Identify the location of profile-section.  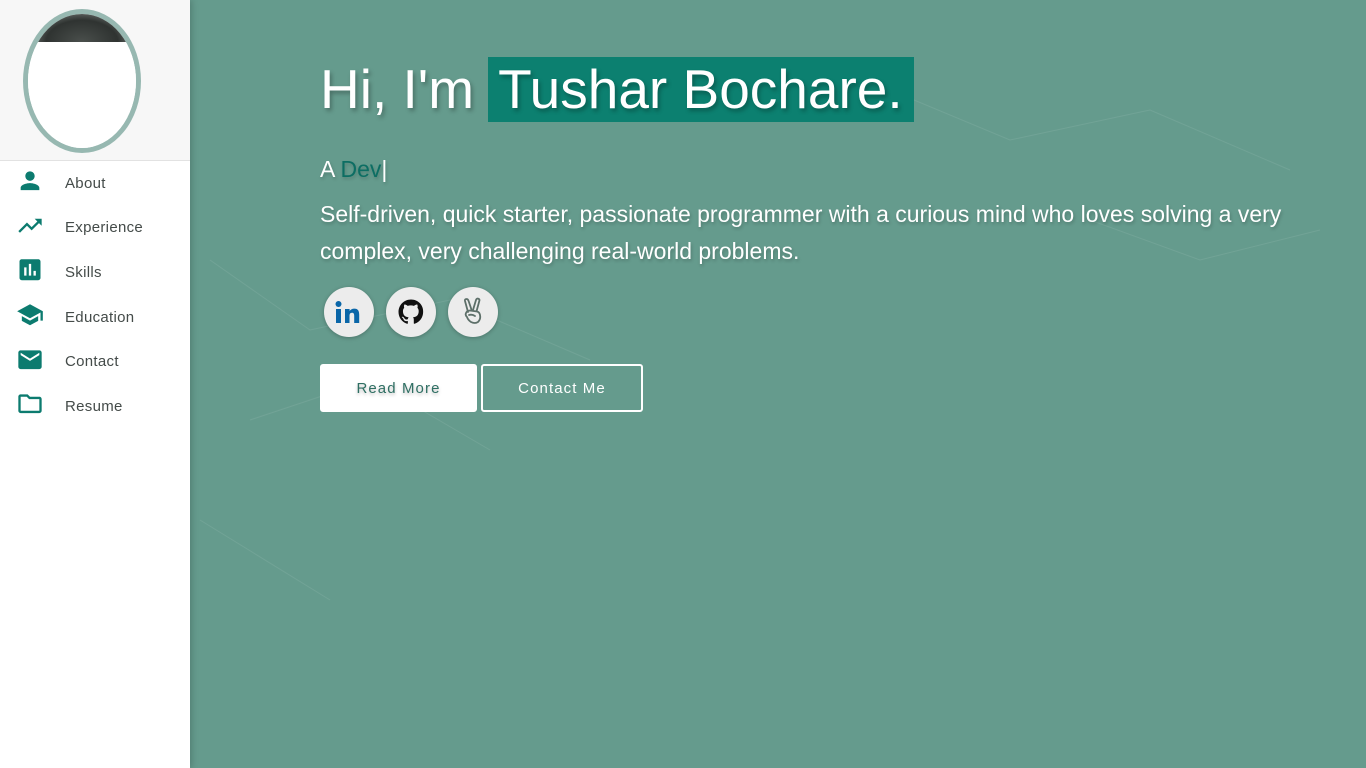
(95, 80).